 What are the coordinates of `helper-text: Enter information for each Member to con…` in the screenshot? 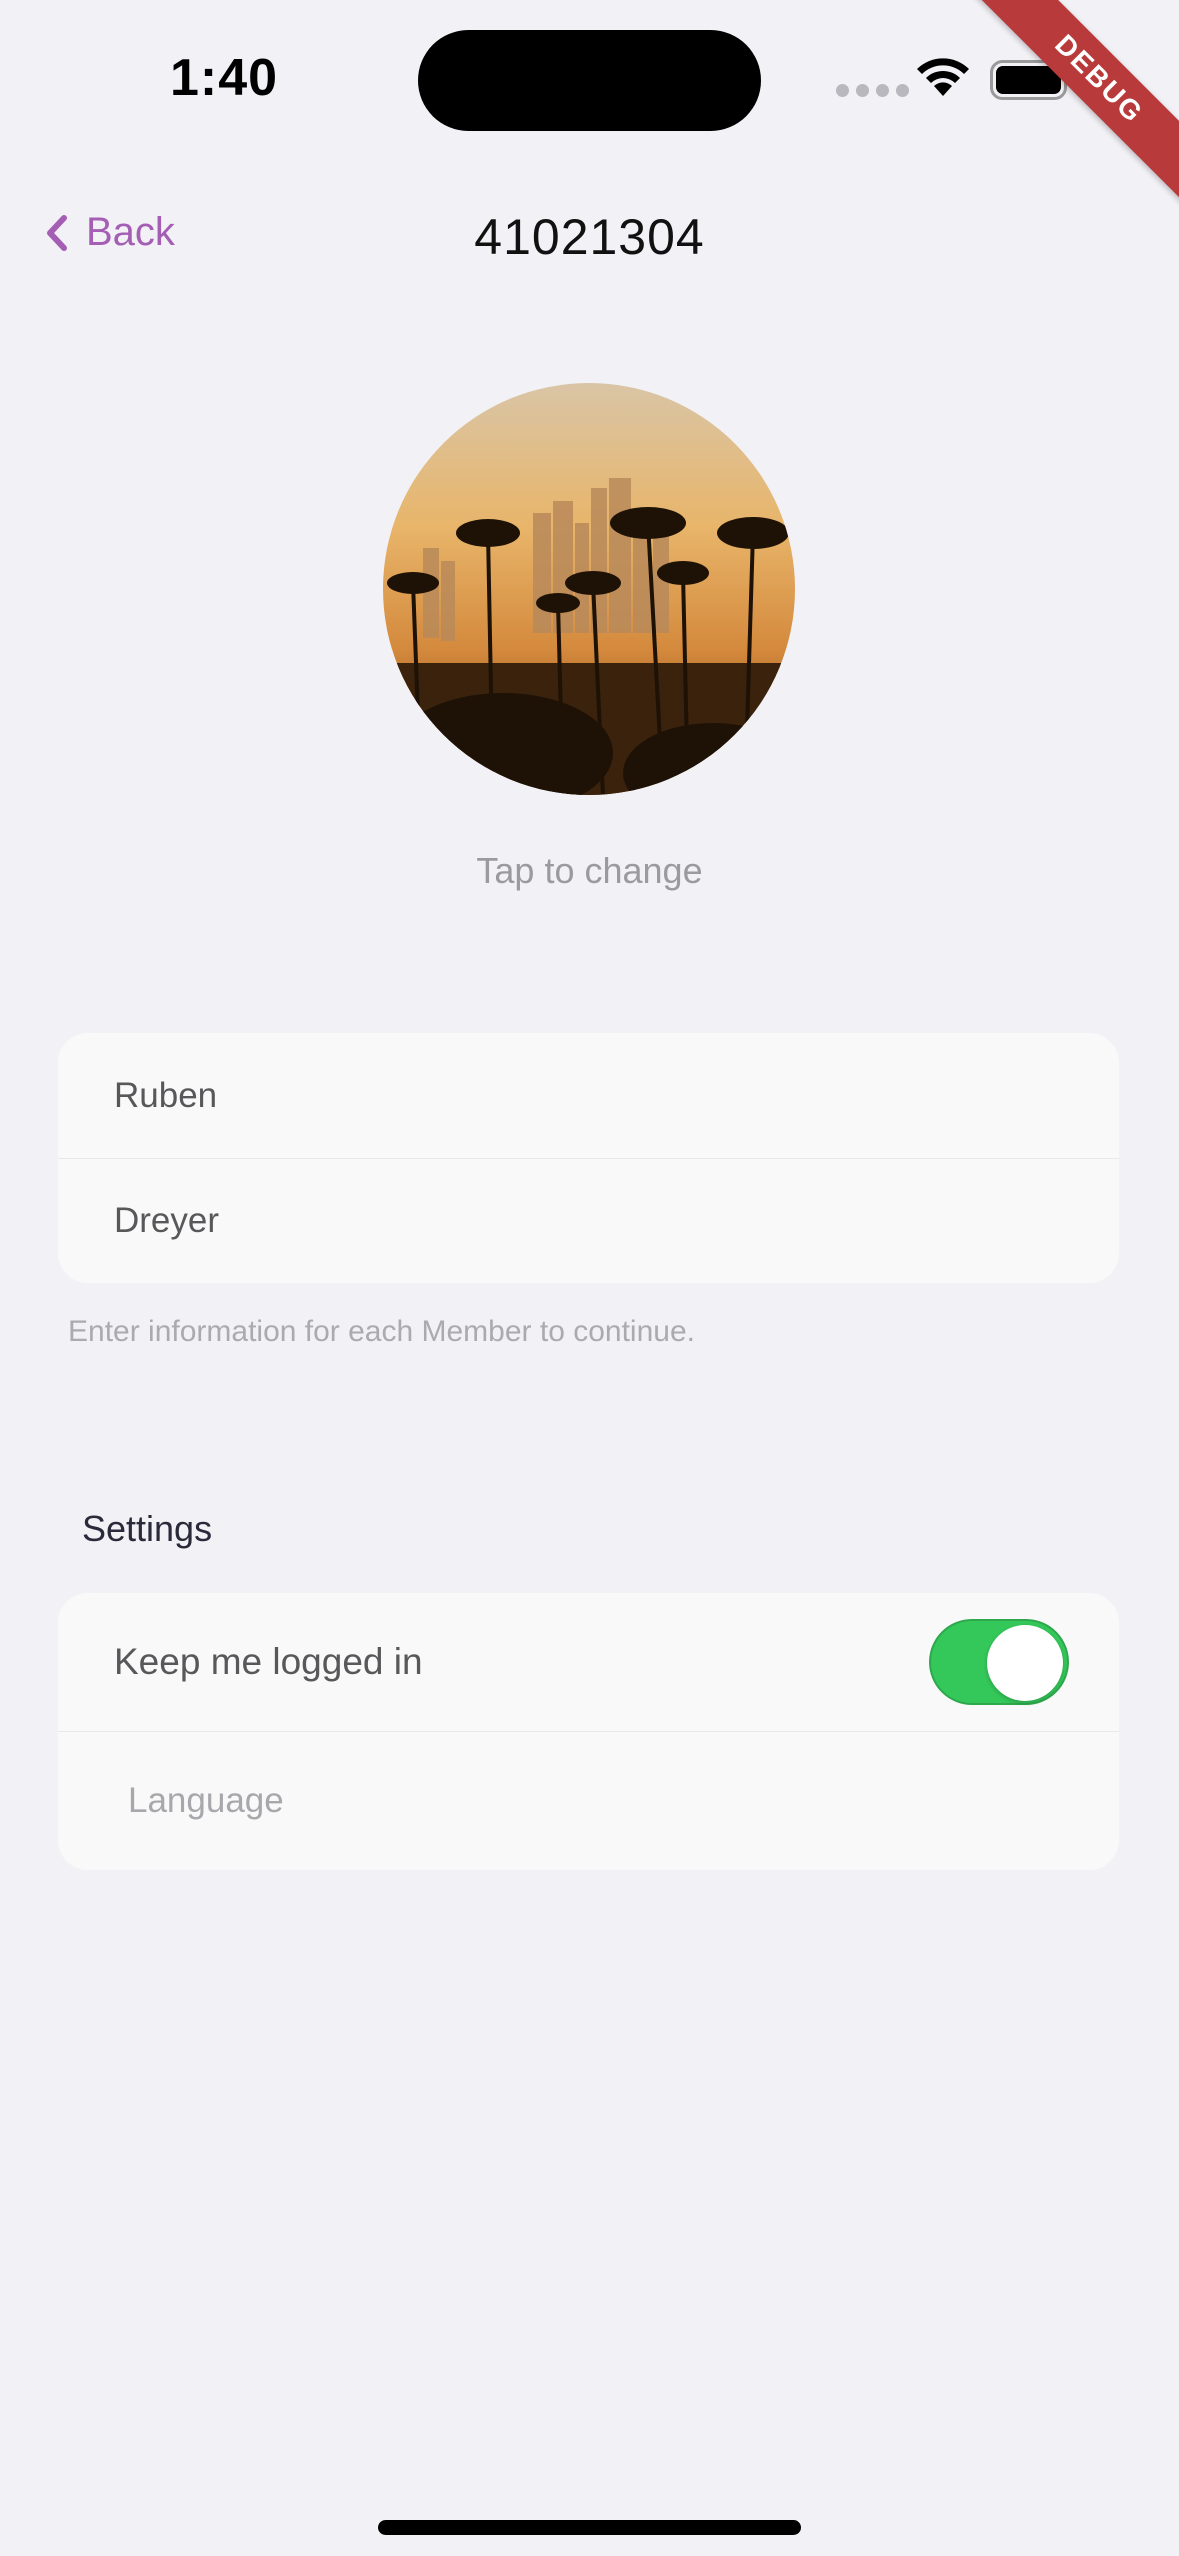 It's located at (381, 1331).